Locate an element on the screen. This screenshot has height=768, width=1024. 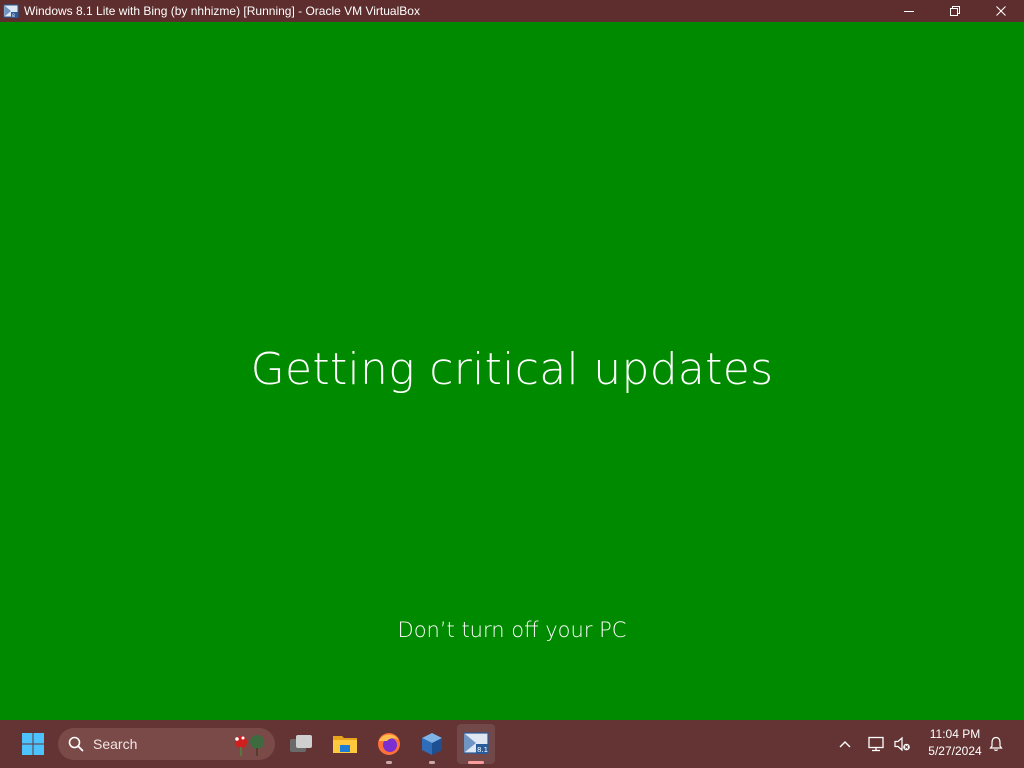
volume-muted-icon is located at coordinates (902, 744).